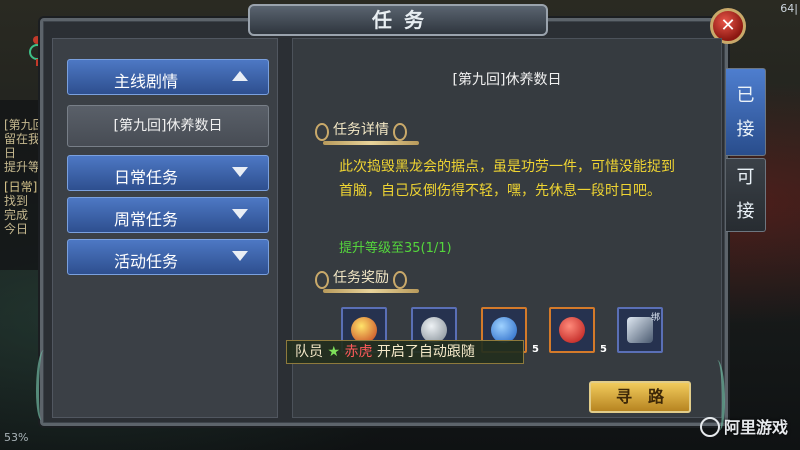 The width and height of the screenshot is (800, 450). I want to click on reward-slot: 5, so click(578, 331).